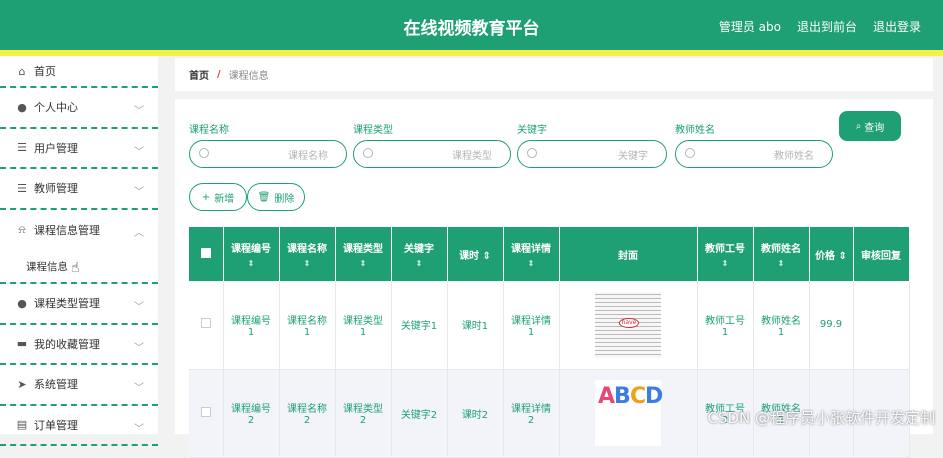 The width and height of the screenshot is (943, 458). Describe the element at coordinates (363, 325) in the screenshot. I see `cell-course-type: 课程类型1` at that location.